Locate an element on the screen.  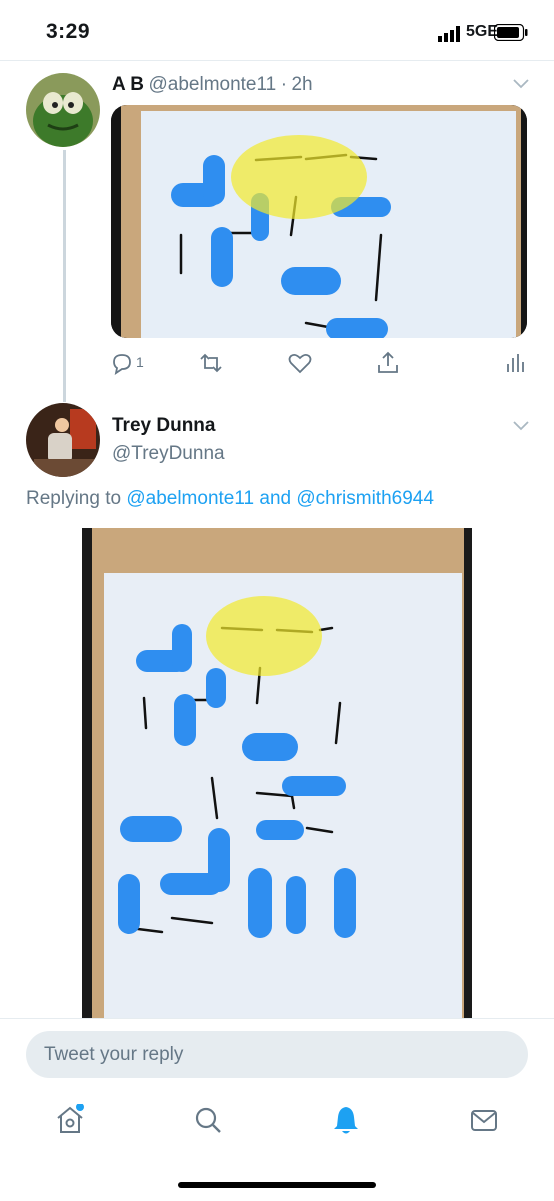
status-time: 3:29 is located at coordinates (68, 31).